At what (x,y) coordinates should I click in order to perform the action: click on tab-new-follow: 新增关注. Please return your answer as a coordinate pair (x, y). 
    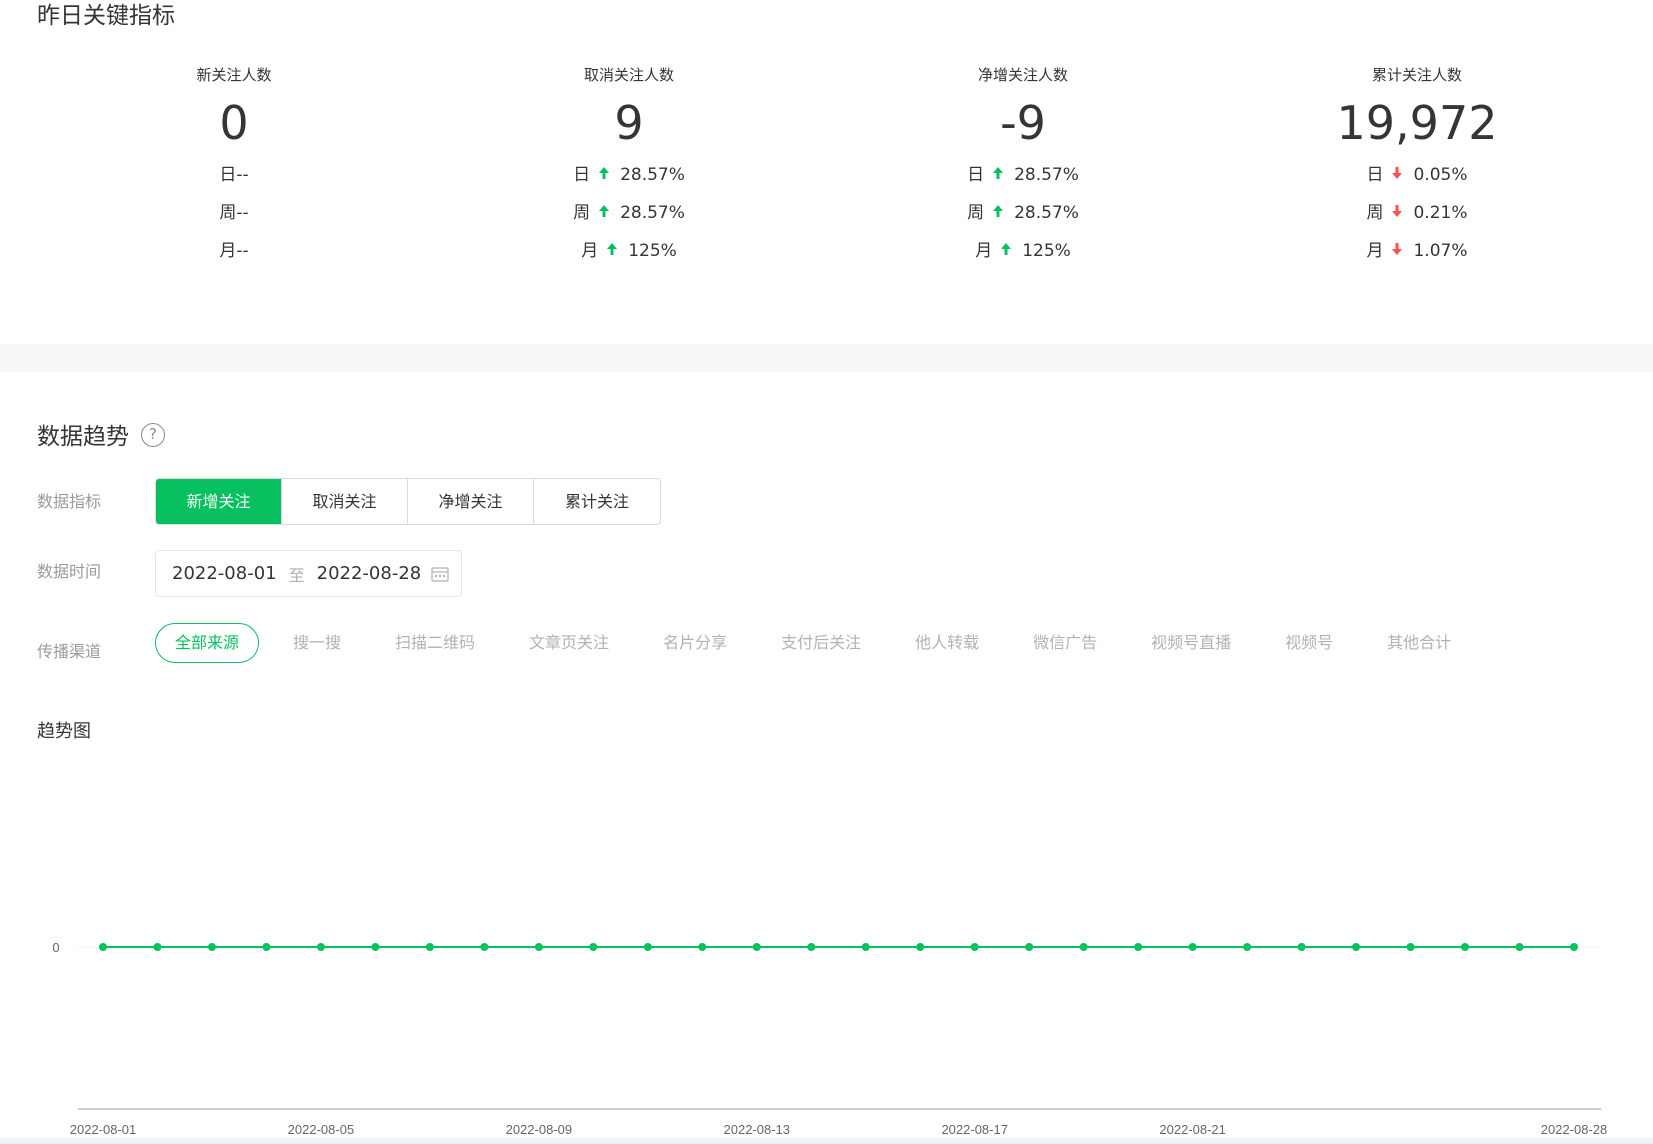
    Looking at the image, I should click on (219, 501).